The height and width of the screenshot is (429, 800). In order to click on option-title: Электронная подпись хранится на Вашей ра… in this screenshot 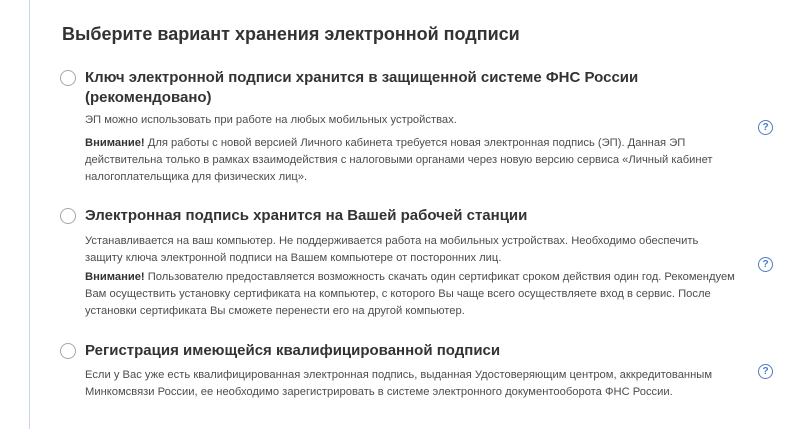, I will do `click(306, 215)`.